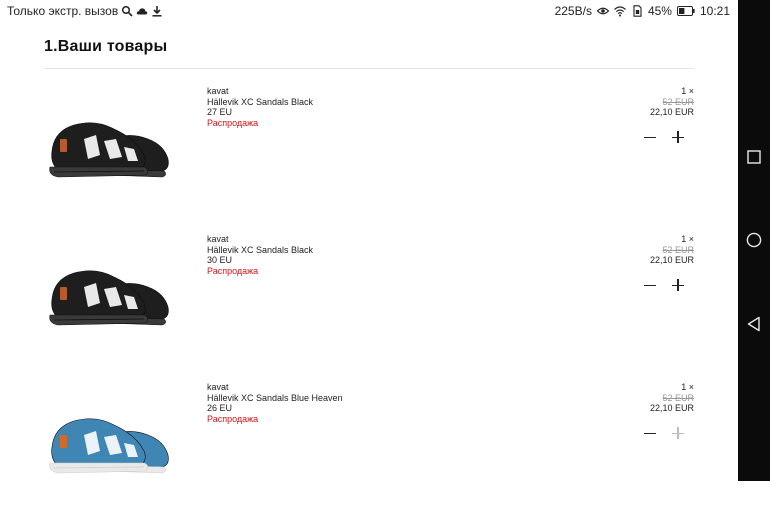 The height and width of the screenshot is (513, 770). I want to click on back-button, so click(754, 324).